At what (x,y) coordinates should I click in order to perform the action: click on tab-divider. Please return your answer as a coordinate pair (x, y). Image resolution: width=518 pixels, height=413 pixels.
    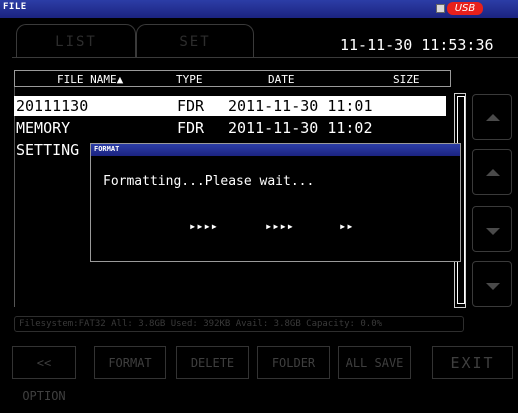
    Looking at the image, I should click on (265, 57).